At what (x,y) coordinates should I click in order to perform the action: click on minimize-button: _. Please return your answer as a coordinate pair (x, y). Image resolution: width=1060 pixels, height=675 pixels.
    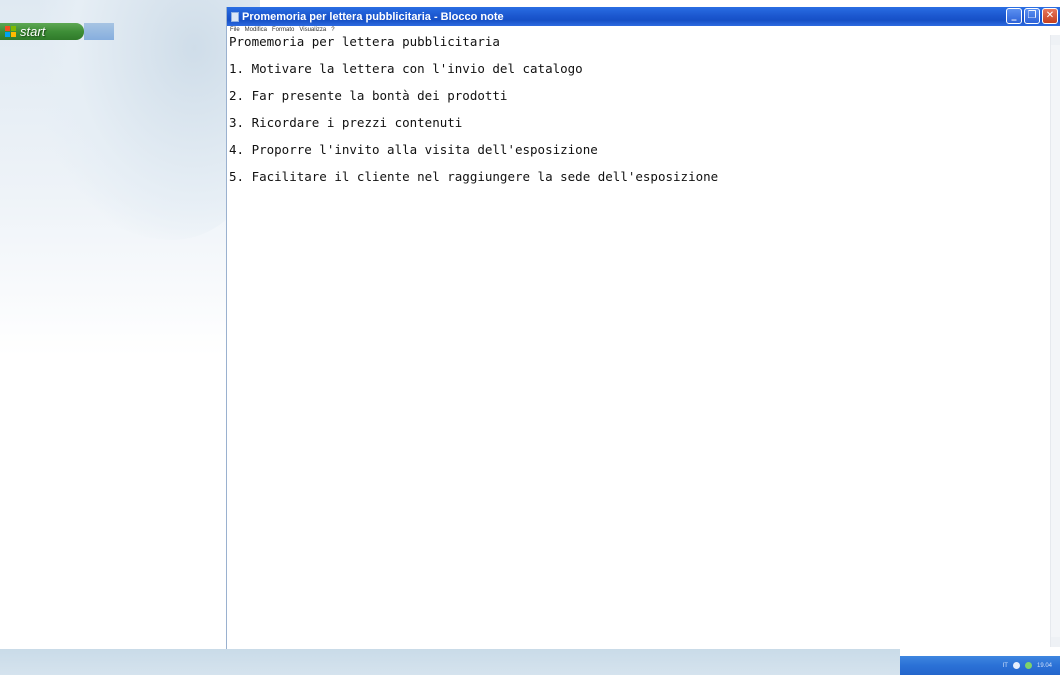
    Looking at the image, I should click on (1014, 16).